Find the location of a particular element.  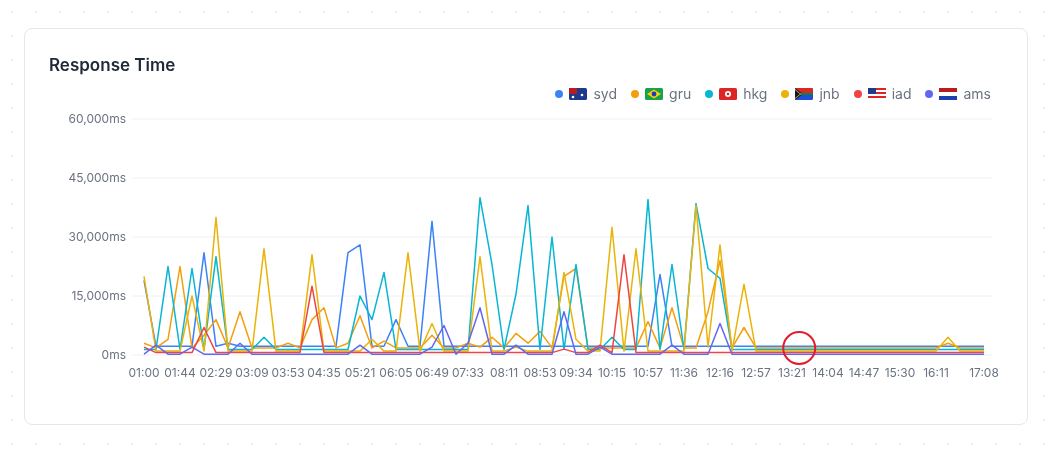

axis-label: 14:47 is located at coordinates (864, 372).